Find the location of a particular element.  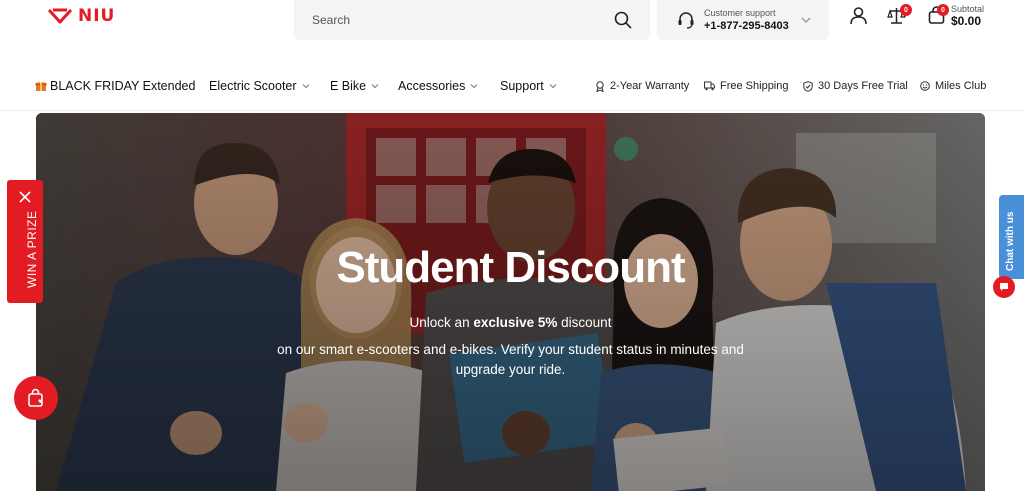

shield-icon is located at coordinates (808, 86).